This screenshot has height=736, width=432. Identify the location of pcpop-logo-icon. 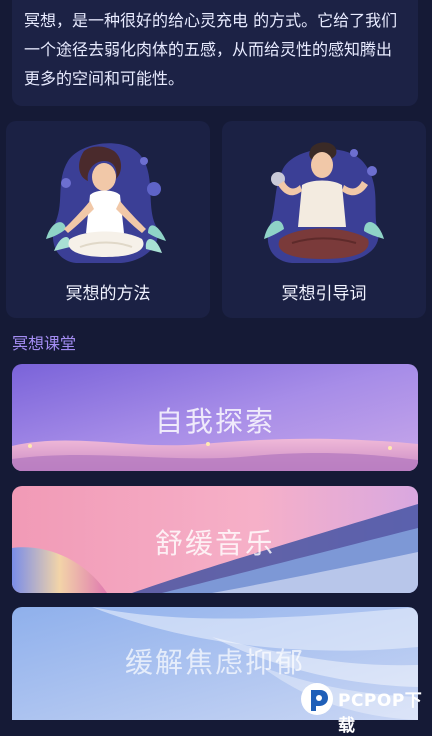
(317, 699).